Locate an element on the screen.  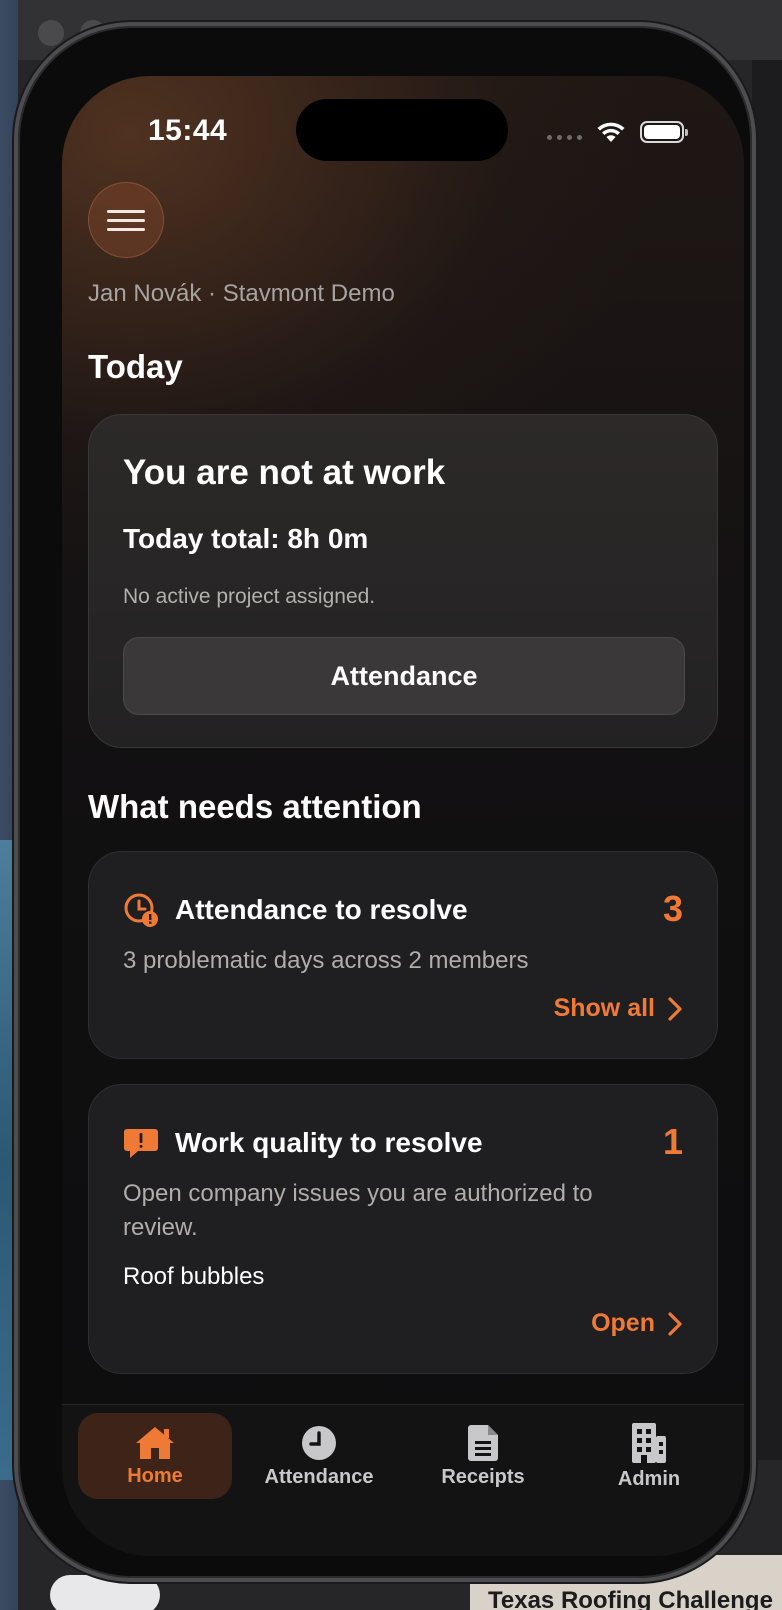
wifi-icon is located at coordinates (611, 132).